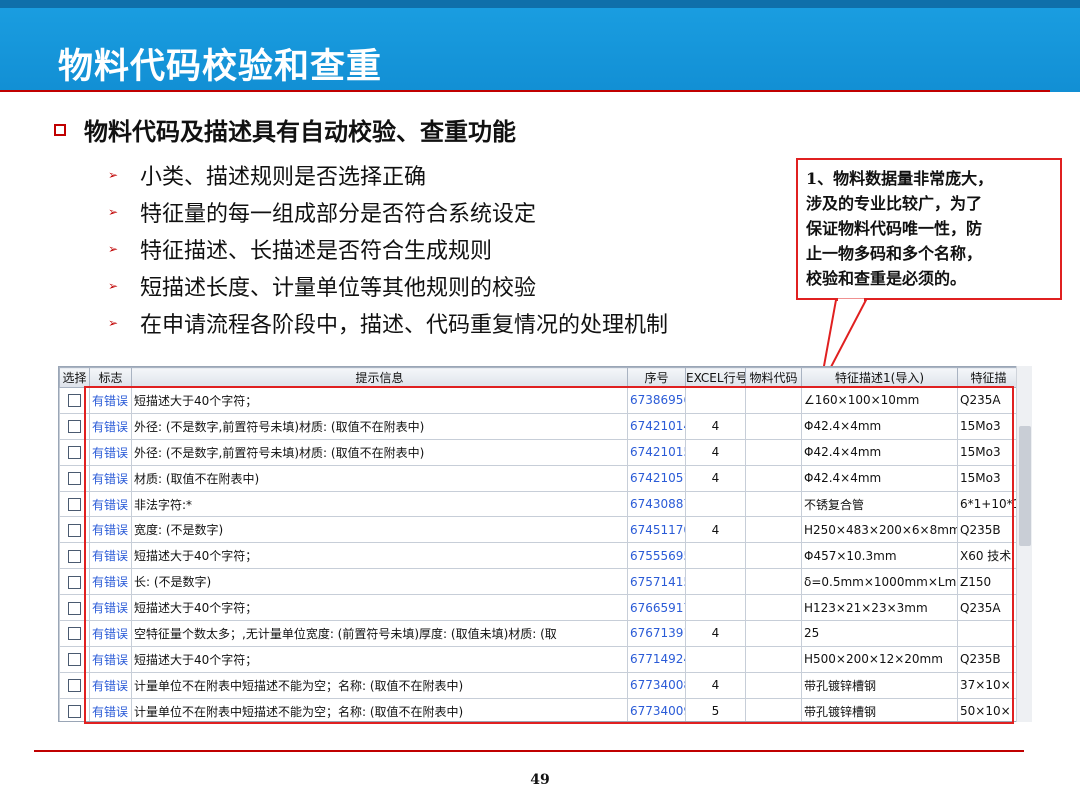 The height and width of the screenshot is (810, 1080). Describe the element at coordinates (529, 751) in the screenshot. I see `footer-line` at that location.